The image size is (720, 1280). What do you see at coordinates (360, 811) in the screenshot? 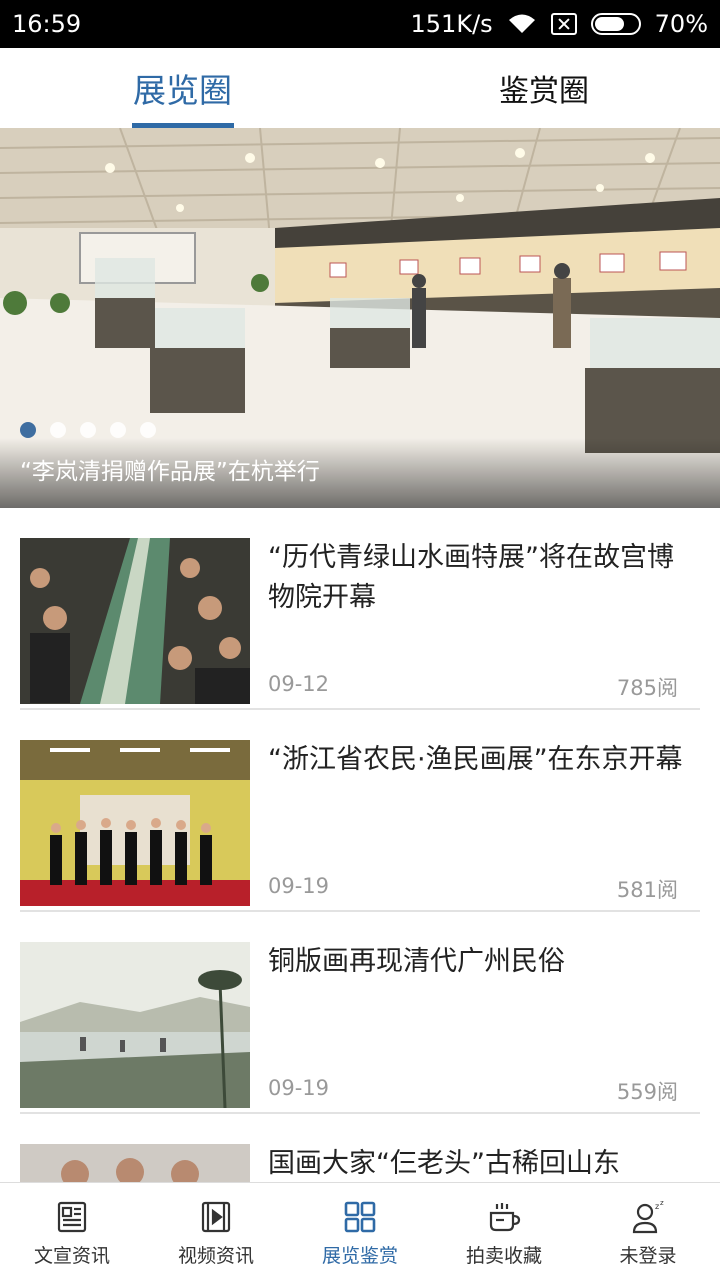
I see `list-item: “浙江省农民·渔民画展”在东京开幕 09-19 581阅` at bounding box center [360, 811].